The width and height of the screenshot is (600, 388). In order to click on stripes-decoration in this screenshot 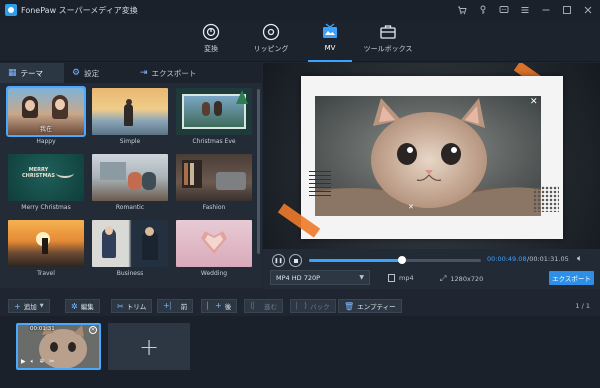, I will do `click(320, 185)`.